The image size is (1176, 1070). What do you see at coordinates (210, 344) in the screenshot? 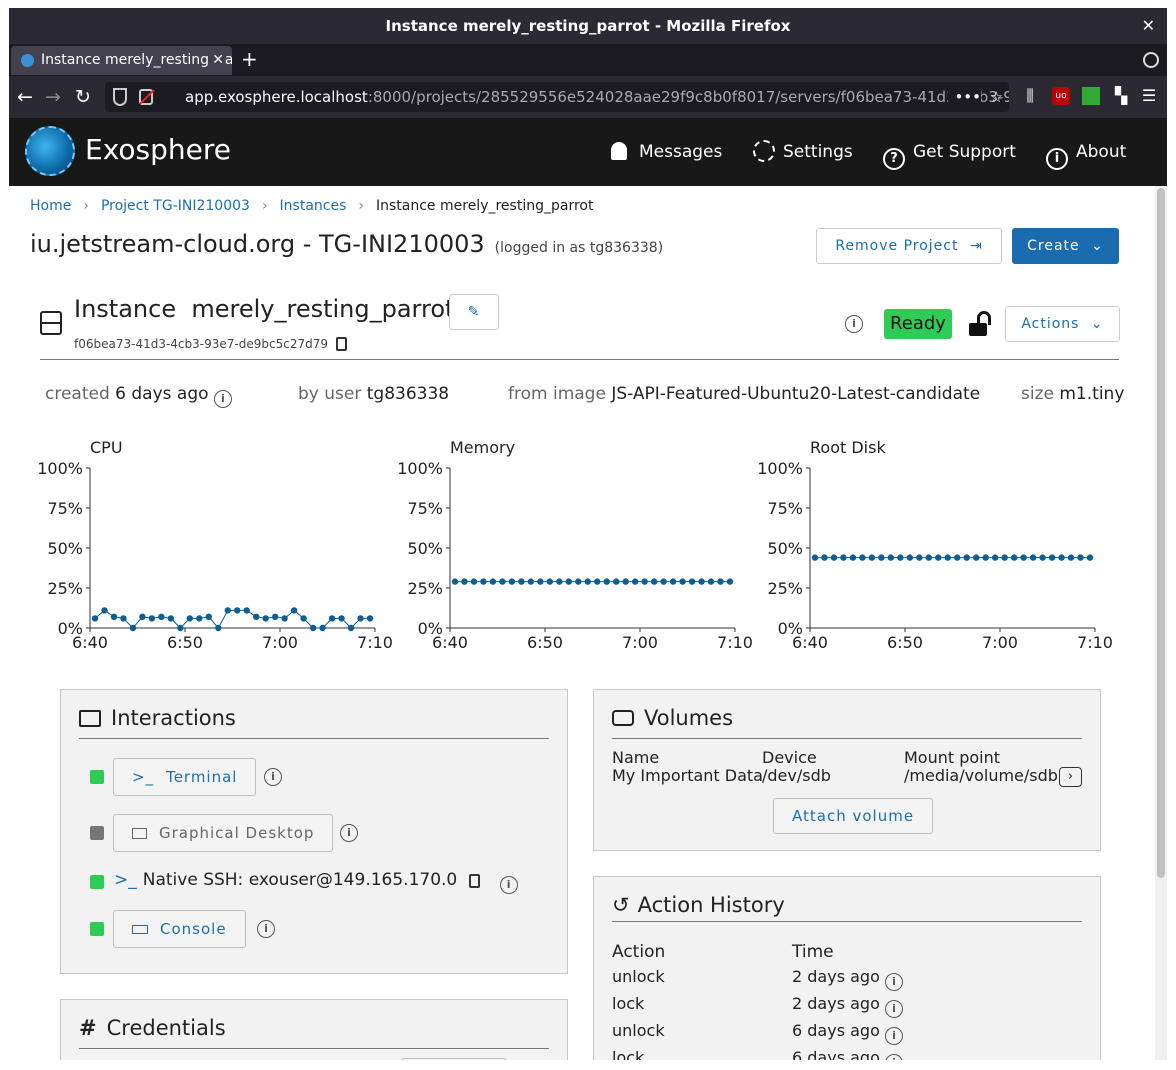
I see `instance-uuid: f06bea73-41d3-4cb3-93e7-de9bc5c27d79` at bounding box center [210, 344].